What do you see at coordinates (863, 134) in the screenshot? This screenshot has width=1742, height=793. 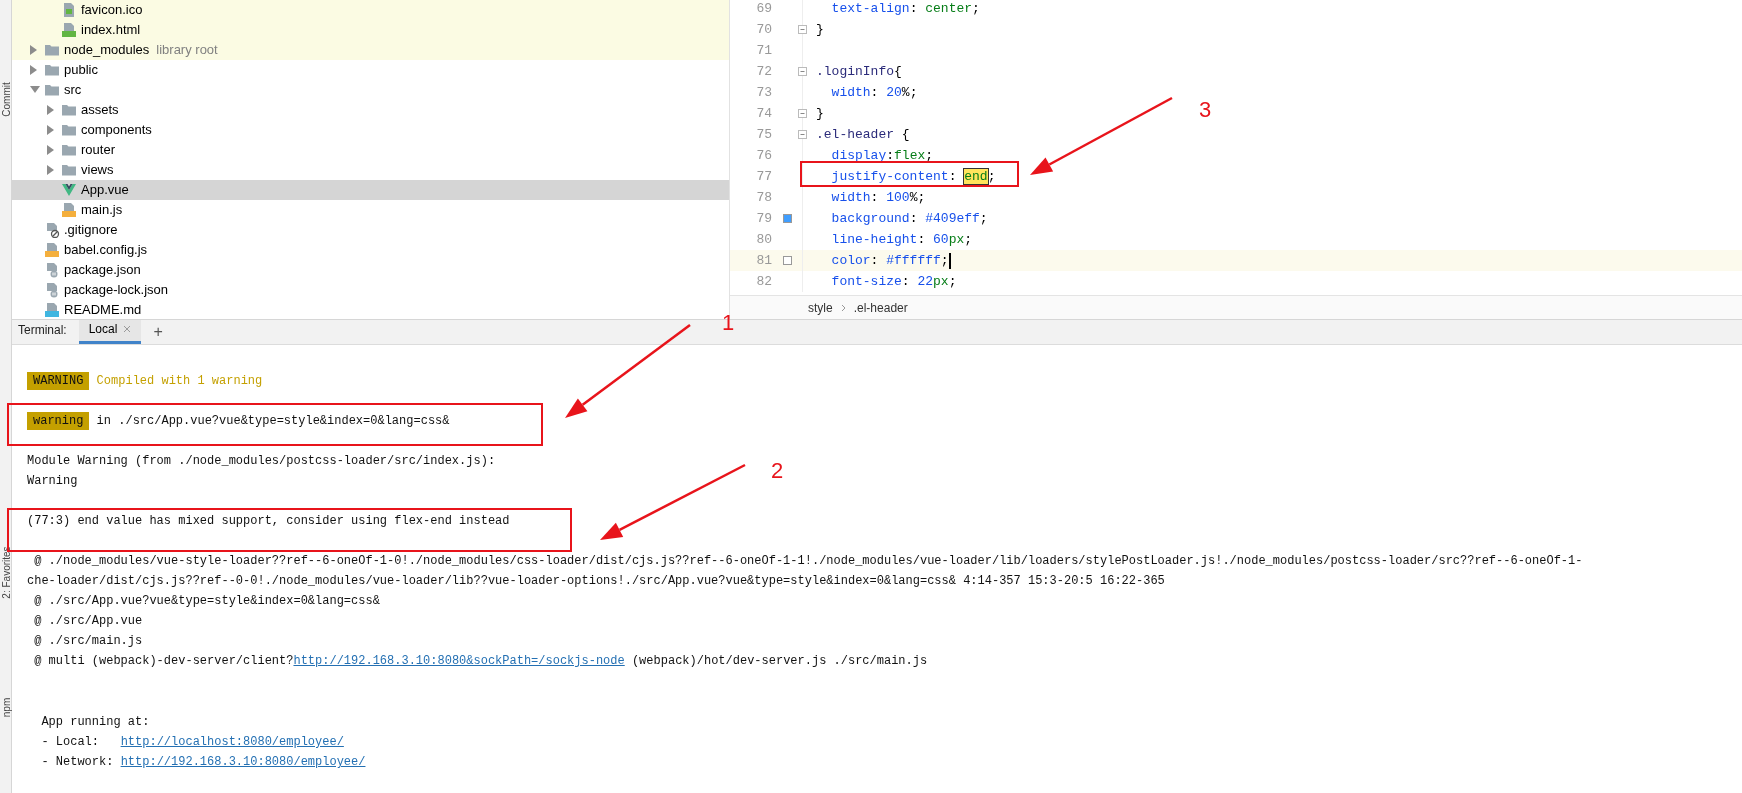 I see `code-line: .el-header {` at bounding box center [863, 134].